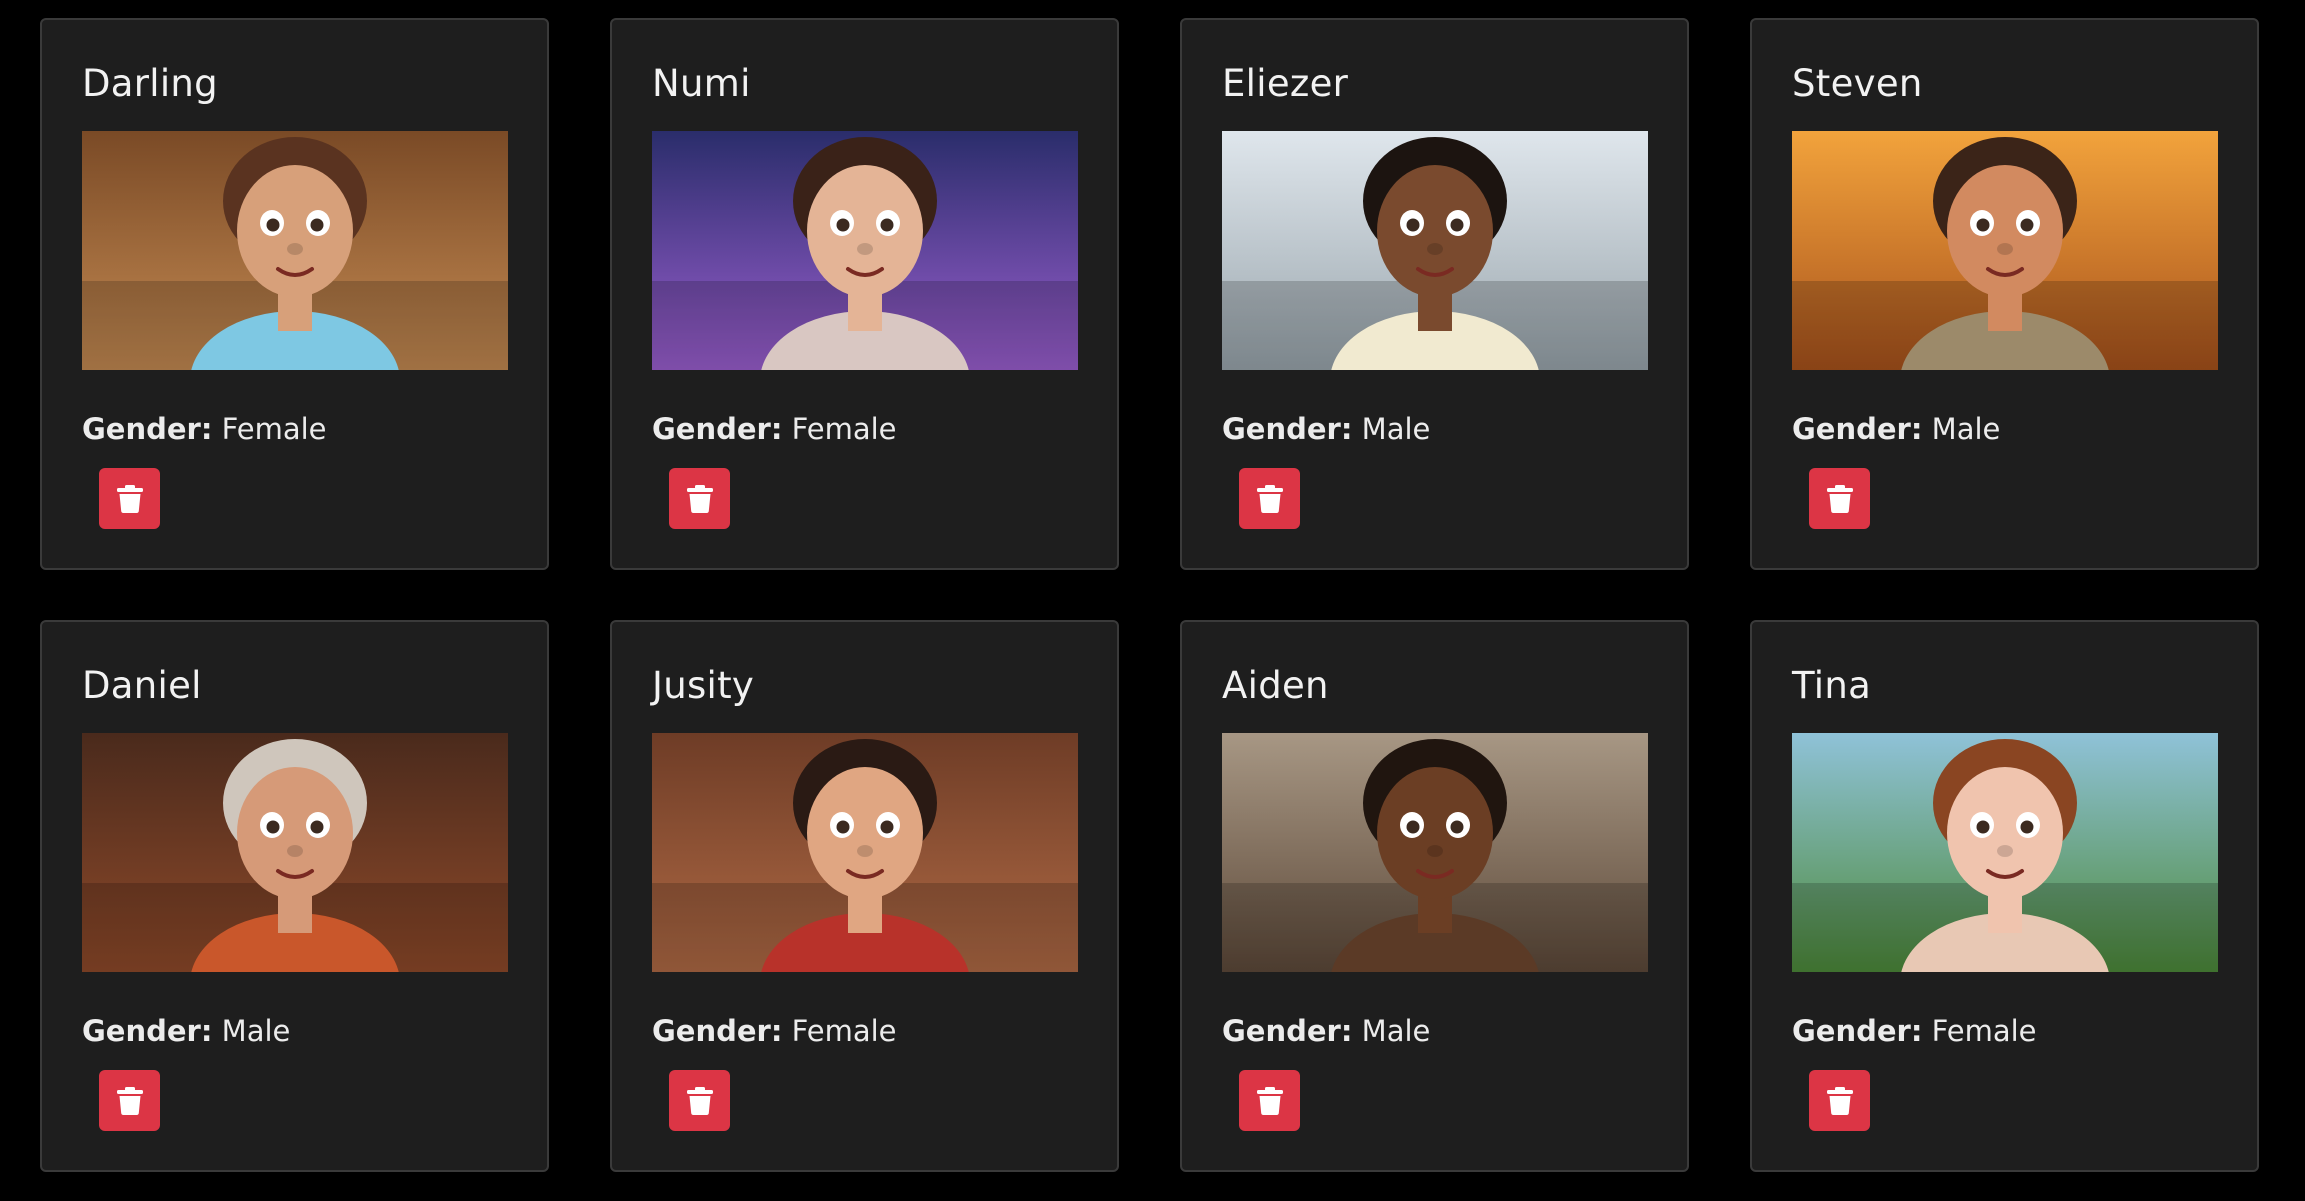 The height and width of the screenshot is (1201, 2305). What do you see at coordinates (1857, 83) in the screenshot?
I see `character-name: Steven` at bounding box center [1857, 83].